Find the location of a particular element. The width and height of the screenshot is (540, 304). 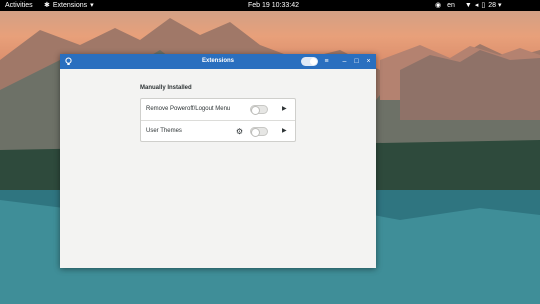

network-icon: ▼ is located at coordinates (468, 5).